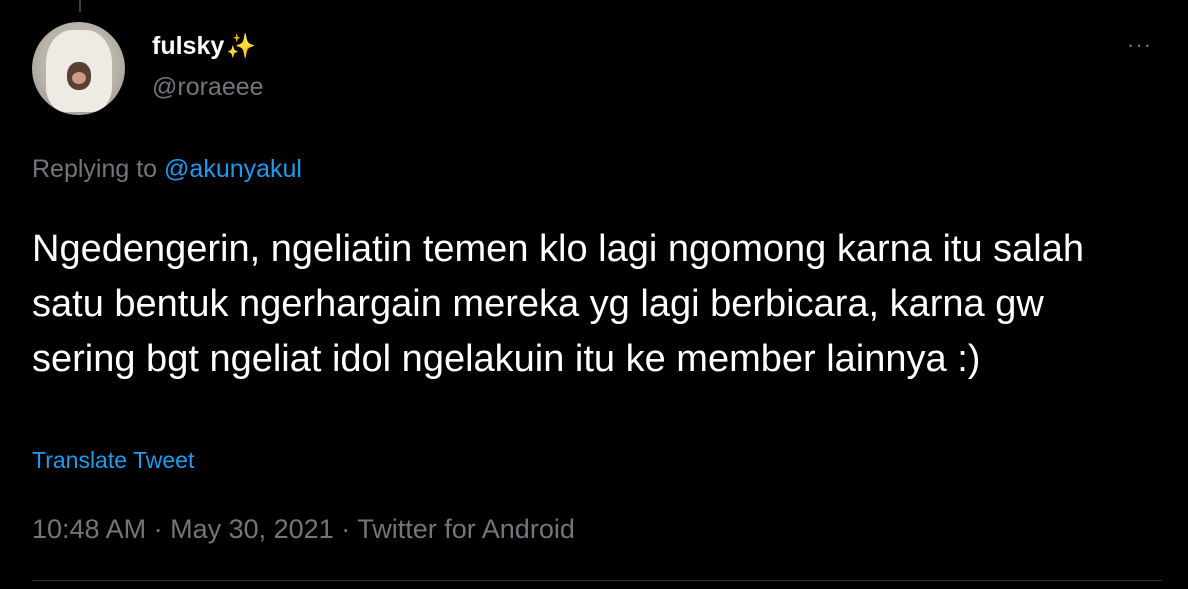  Describe the element at coordinates (89, 529) in the screenshot. I see `tweet-time: 10:48 AM` at that location.